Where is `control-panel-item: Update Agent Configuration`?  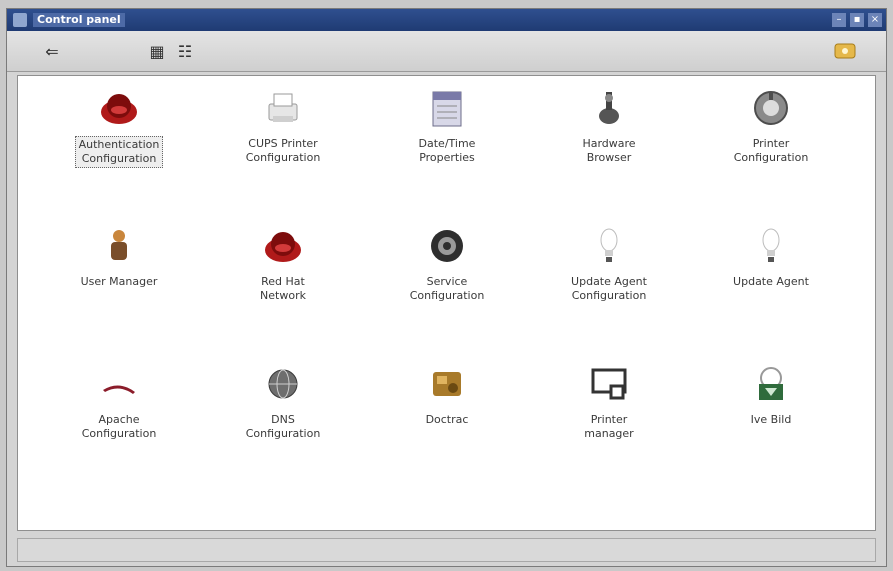 control-panel-item: Update Agent Configuration is located at coordinates (609, 279).